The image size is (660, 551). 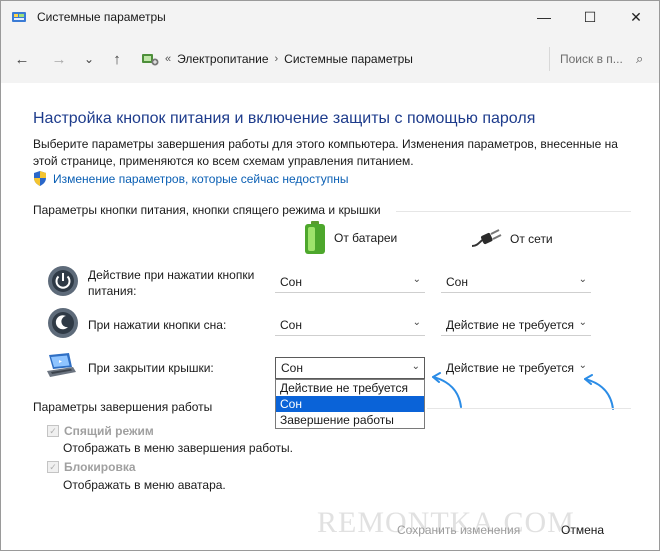 I want to click on column-battery-label: От батареи, so click(x=366, y=238).